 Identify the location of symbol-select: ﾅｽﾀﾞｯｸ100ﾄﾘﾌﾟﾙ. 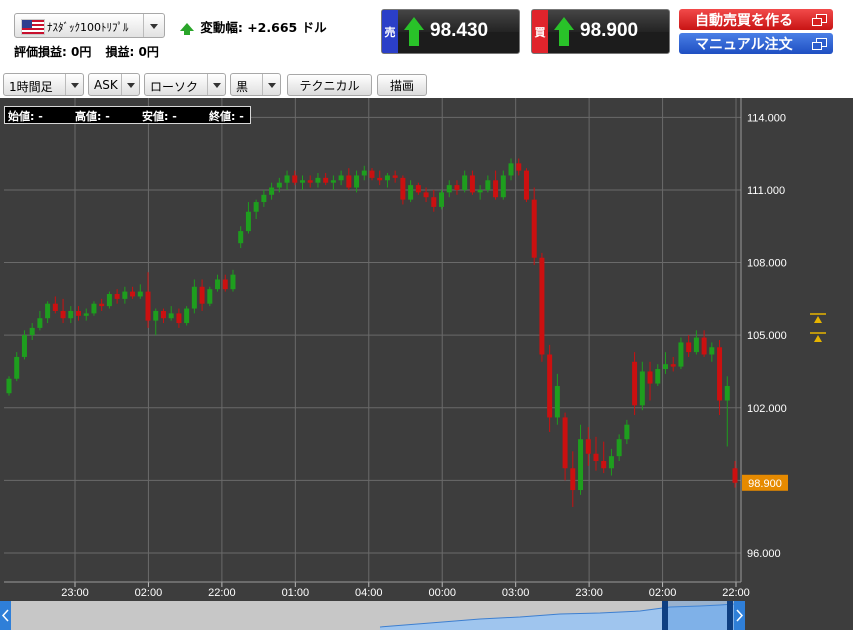
(89, 25).